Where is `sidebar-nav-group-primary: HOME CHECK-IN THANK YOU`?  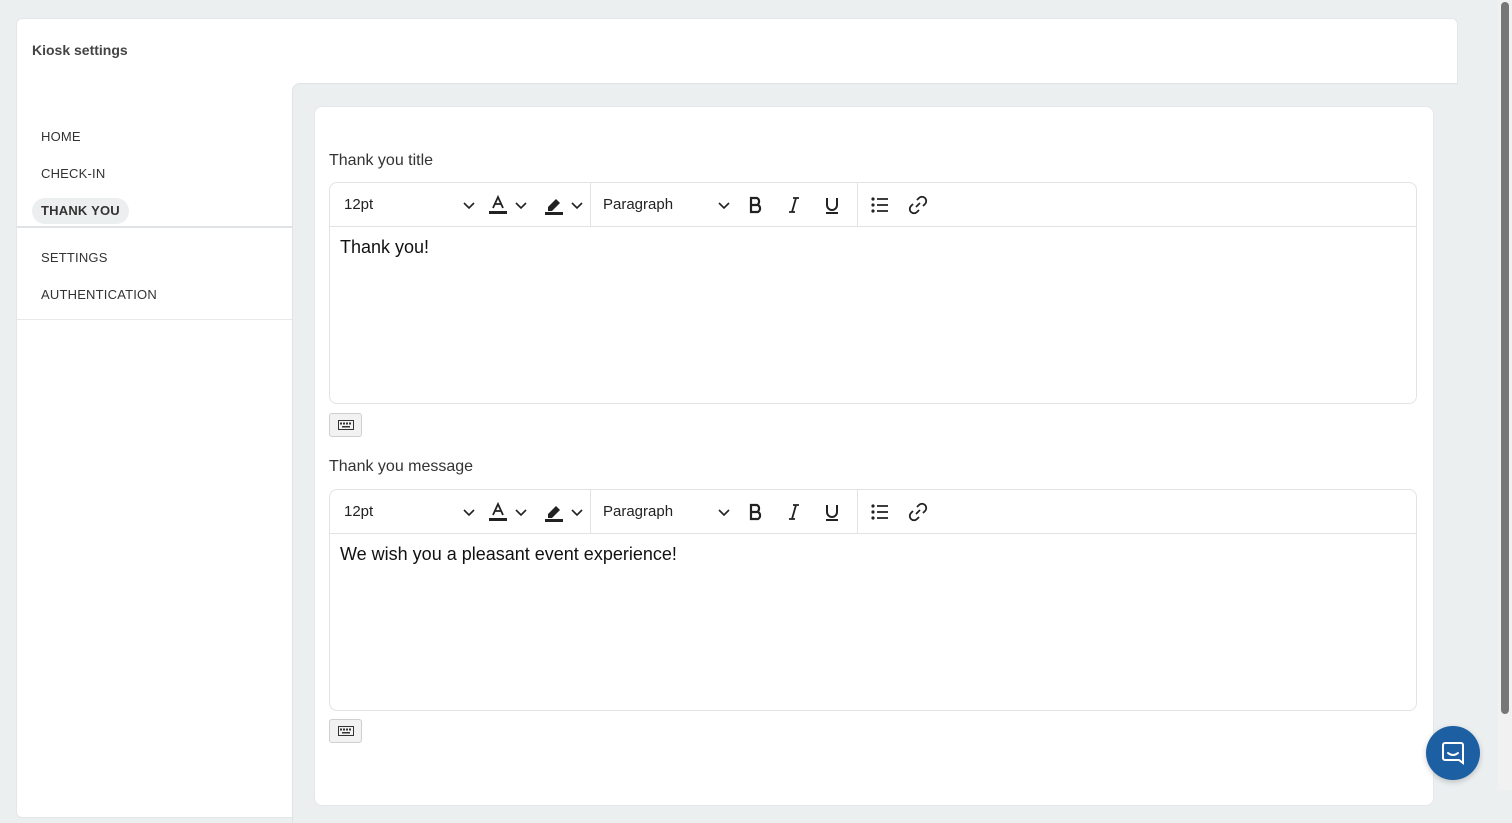
sidebar-nav-group-primary: HOME CHECK-IN THANK YOU is located at coordinates (154, 165).